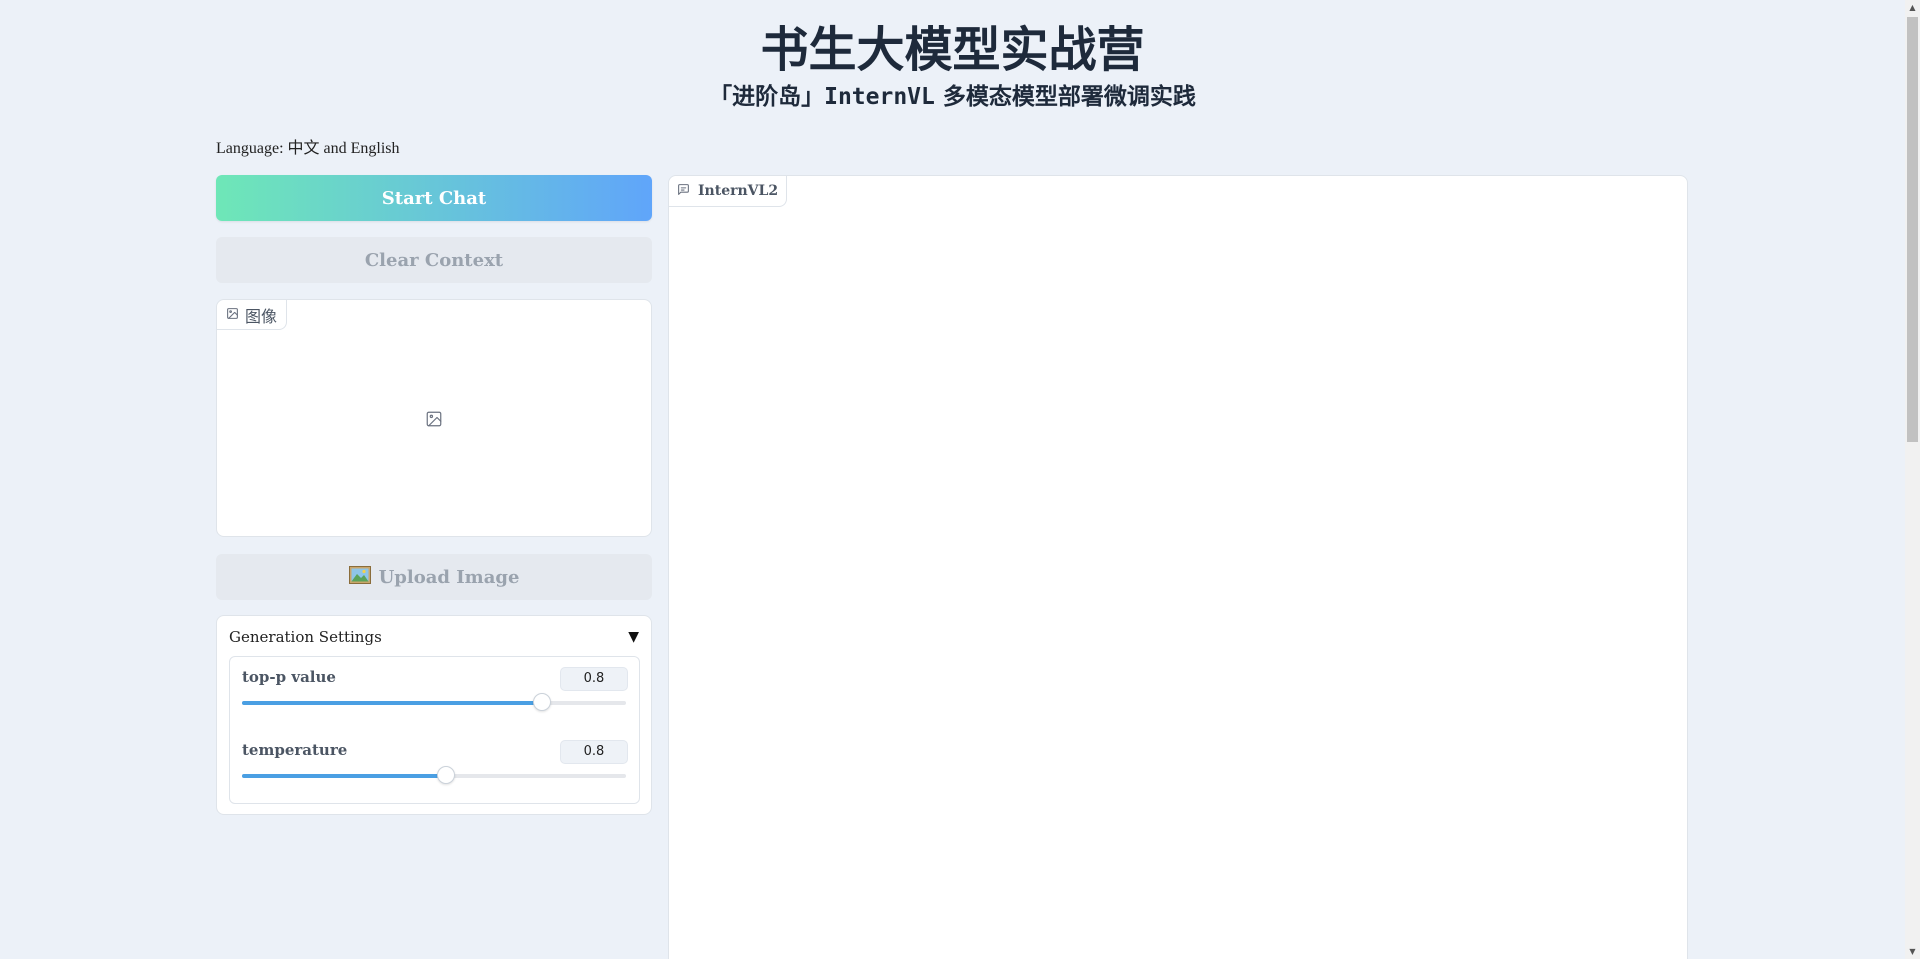 Image resolution: width=1920 pixels, height=959 pixels. Describe the element at coordinates (344, 776) in the screenshot. I see `temperature-slider-fill` at that location.